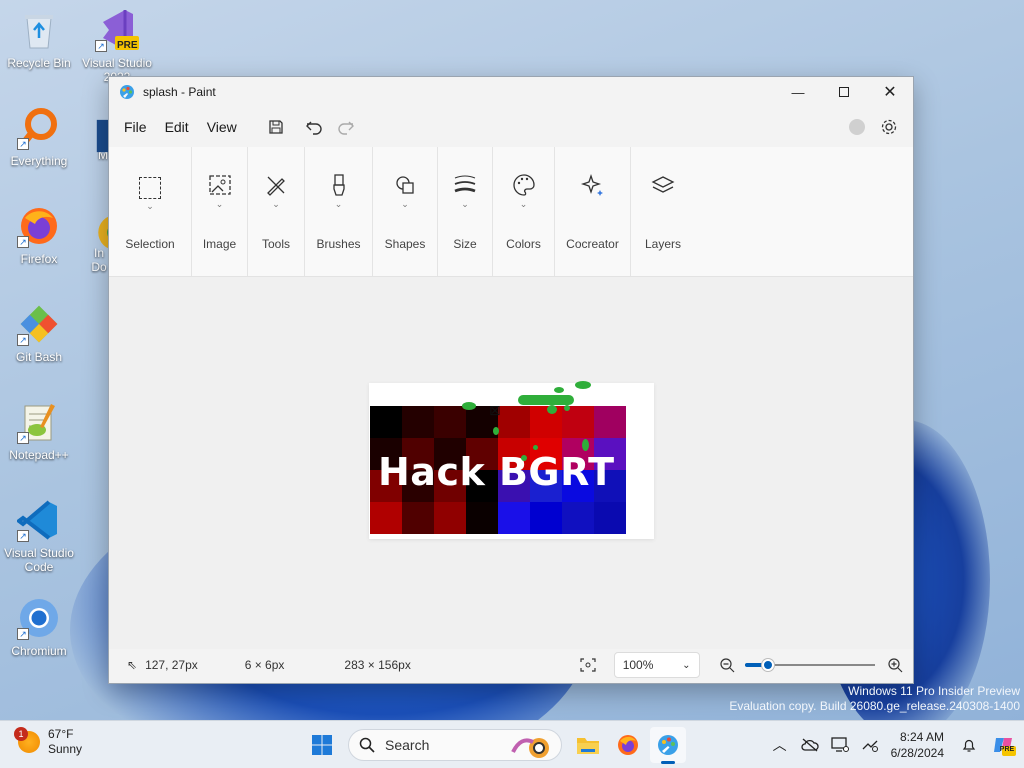  What do you see at coordinates (219, 244) in the screenshot?
I see `ribbon-label: Image` at bounding box center [219, 244].